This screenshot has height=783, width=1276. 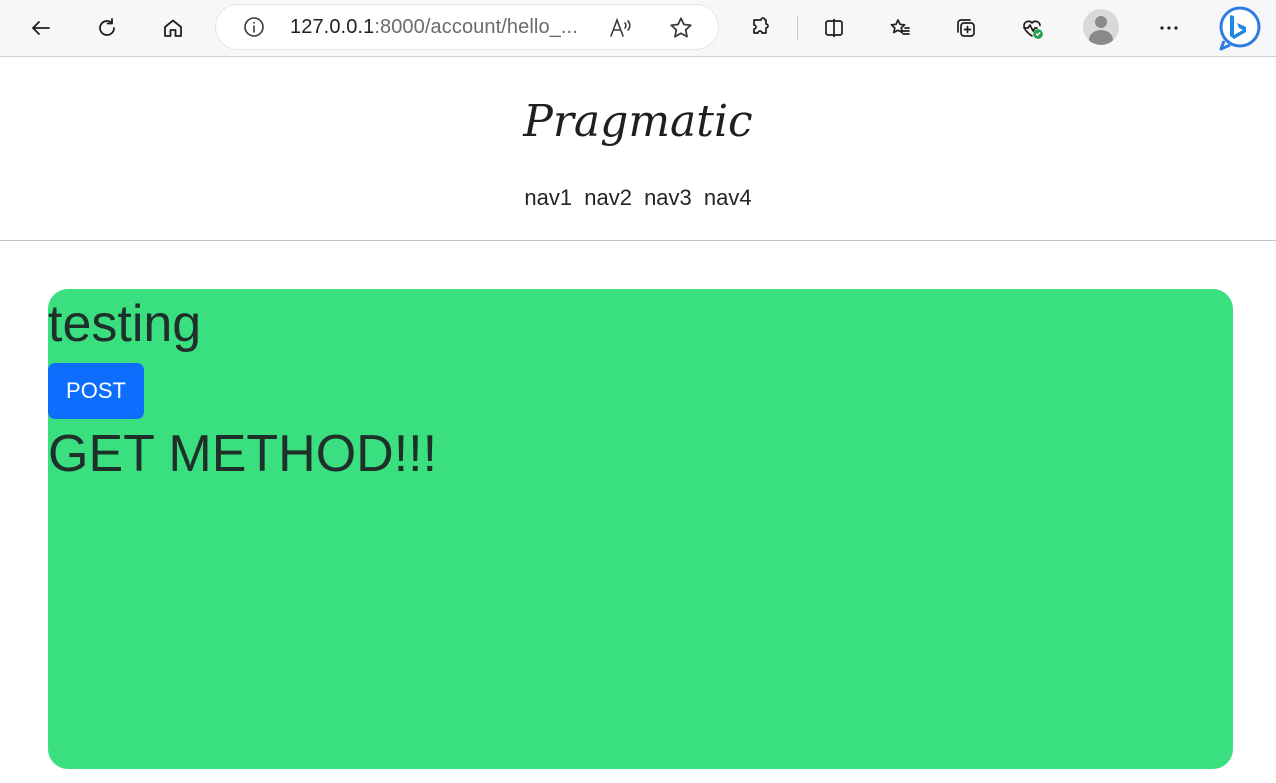 I want to click on more-icon, so click(x=1169, y=28).